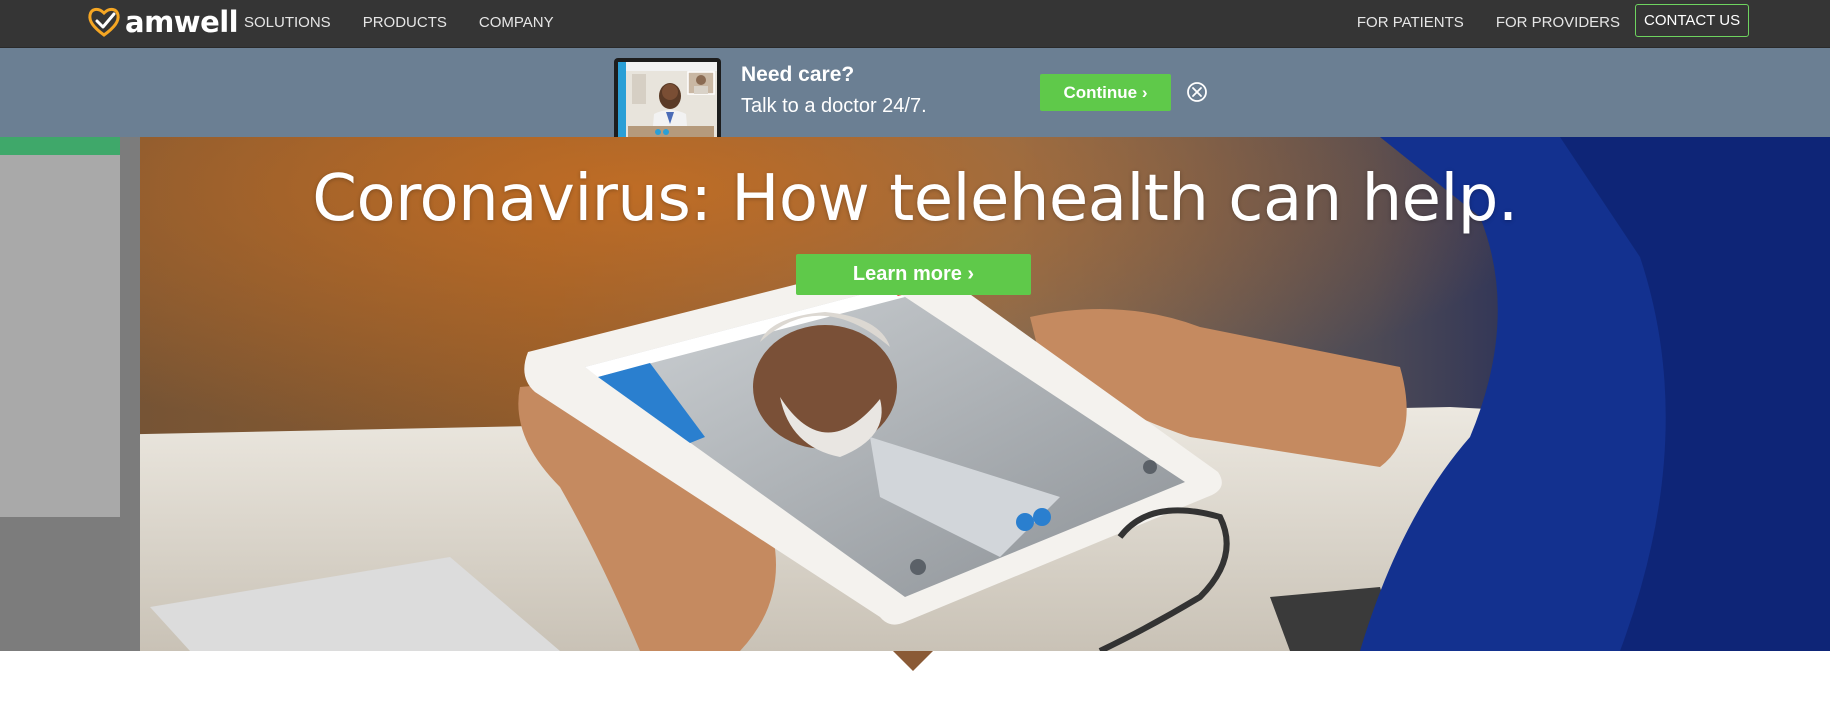  I want to click on primary-nav: SOLUTIONS PRODUCTS COMPANY, so click(415, 22).